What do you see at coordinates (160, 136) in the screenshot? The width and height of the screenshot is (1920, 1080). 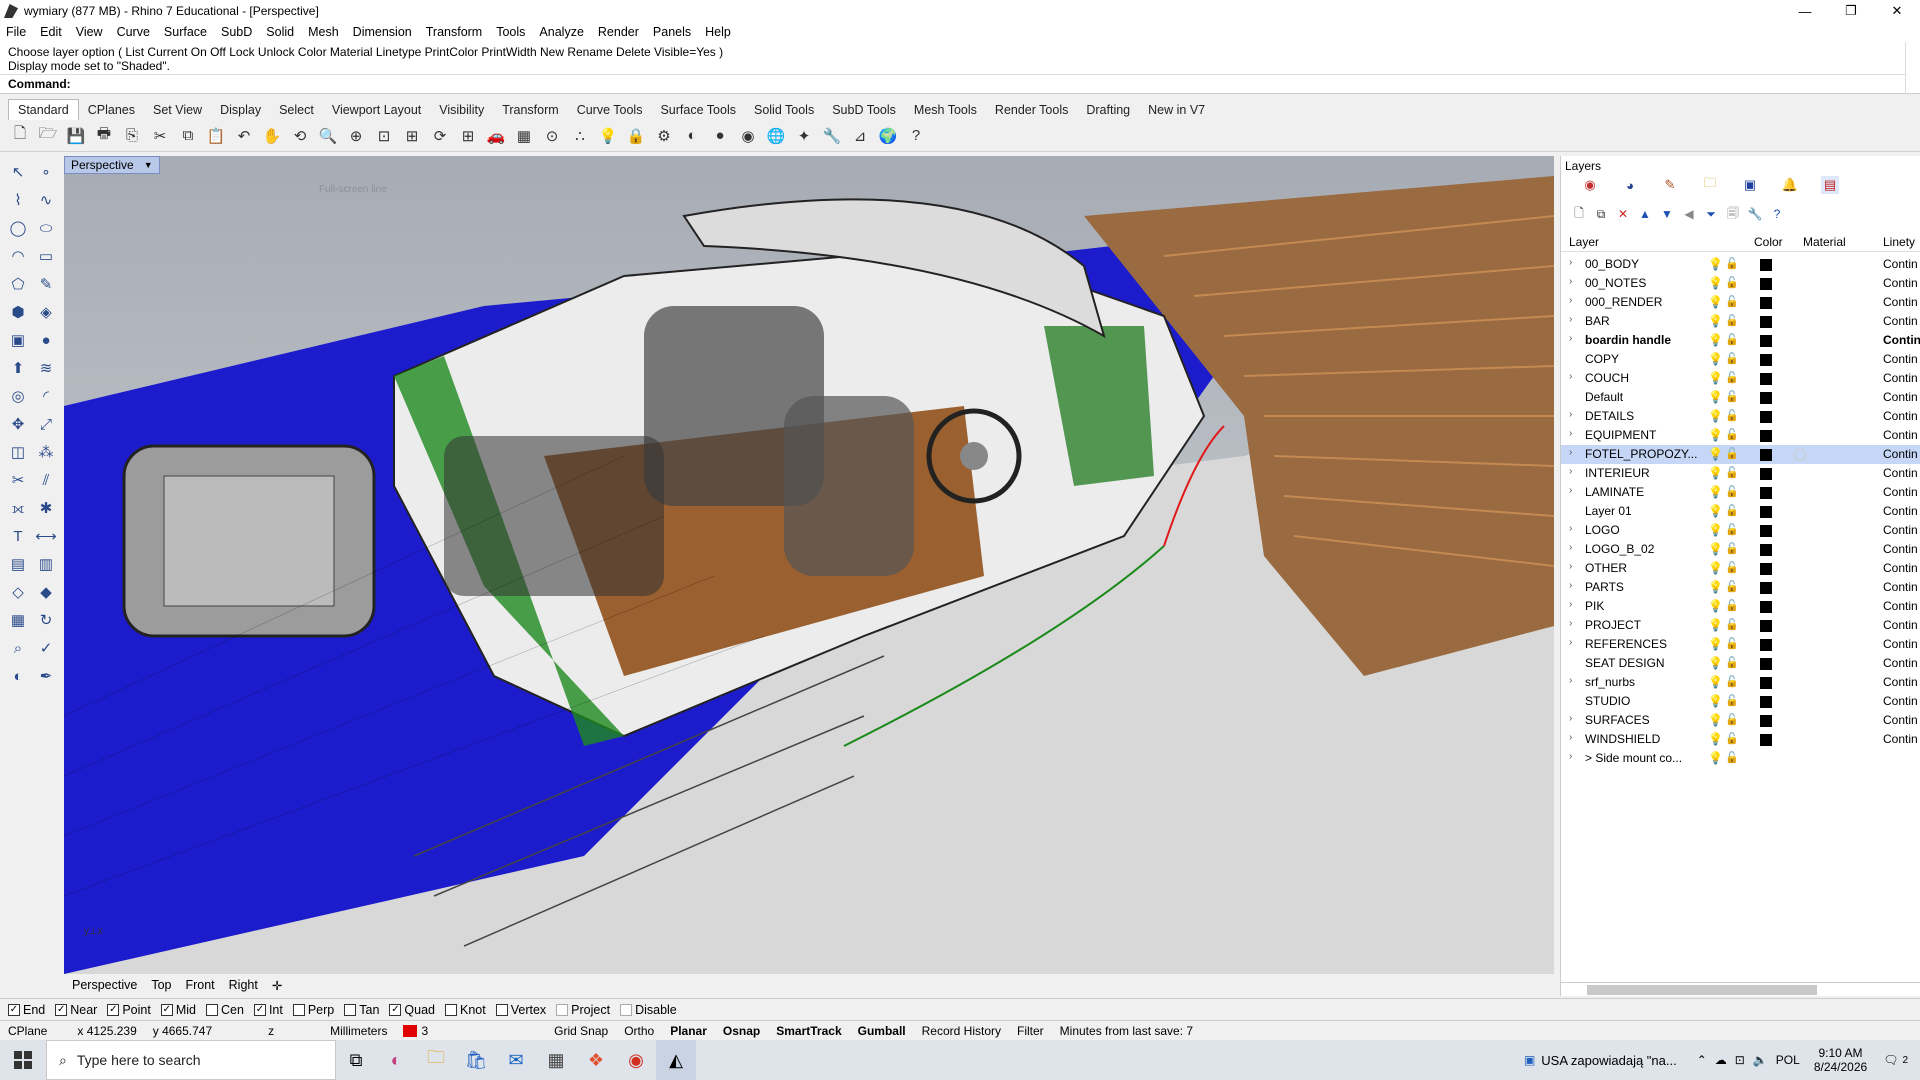 I see `cut-icon: ✂` at bounding box center [160, 136].